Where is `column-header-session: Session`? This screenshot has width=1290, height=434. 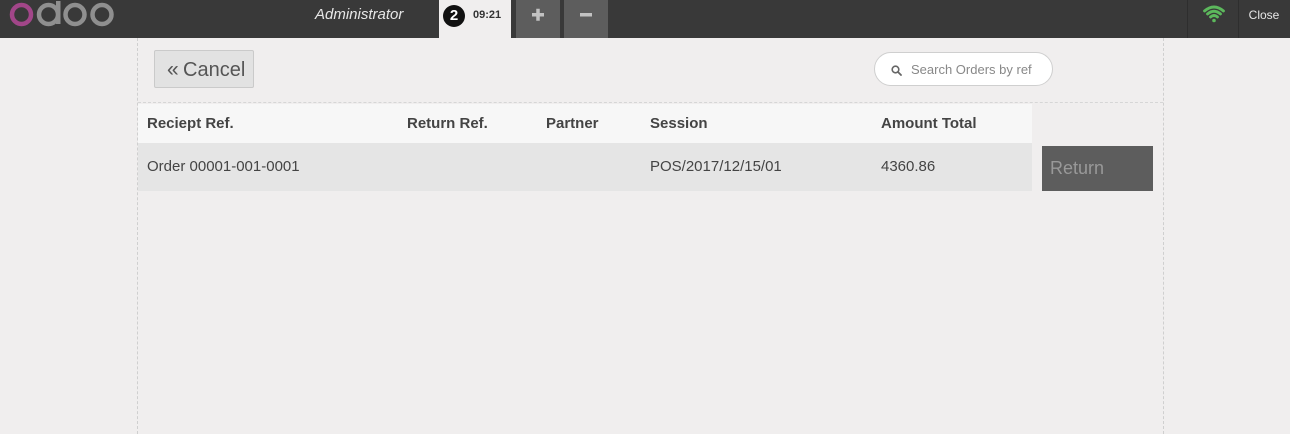
column-header-session: Session is located at coordinates (679, 123).